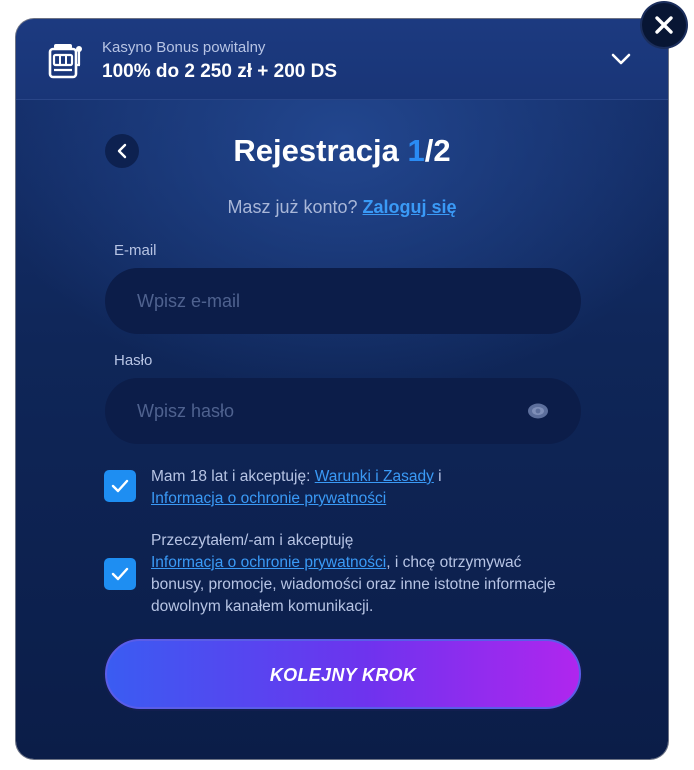 Image resolution: width=694 pixels, height=770 pixels. I want to click on email-field-wrapper, so click(343, 301).